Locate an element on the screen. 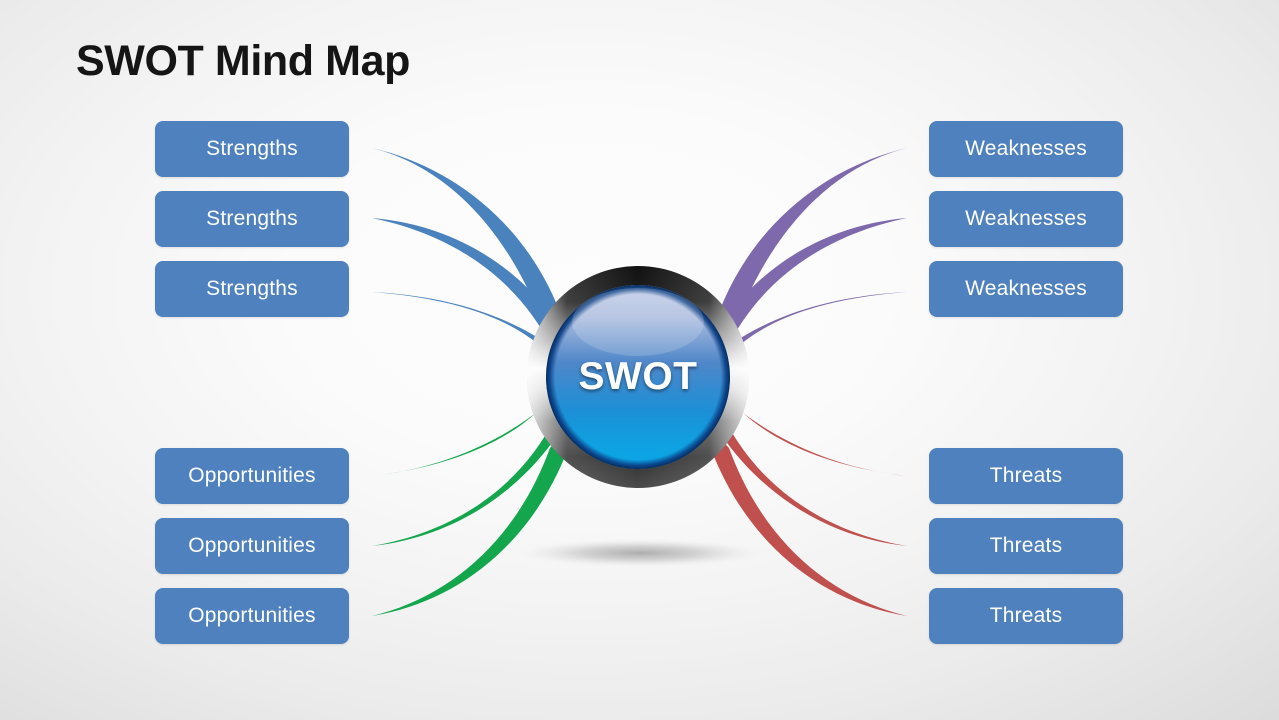  node-weaknesses-3: Weaknesses is located at coordinates (1026, 289).